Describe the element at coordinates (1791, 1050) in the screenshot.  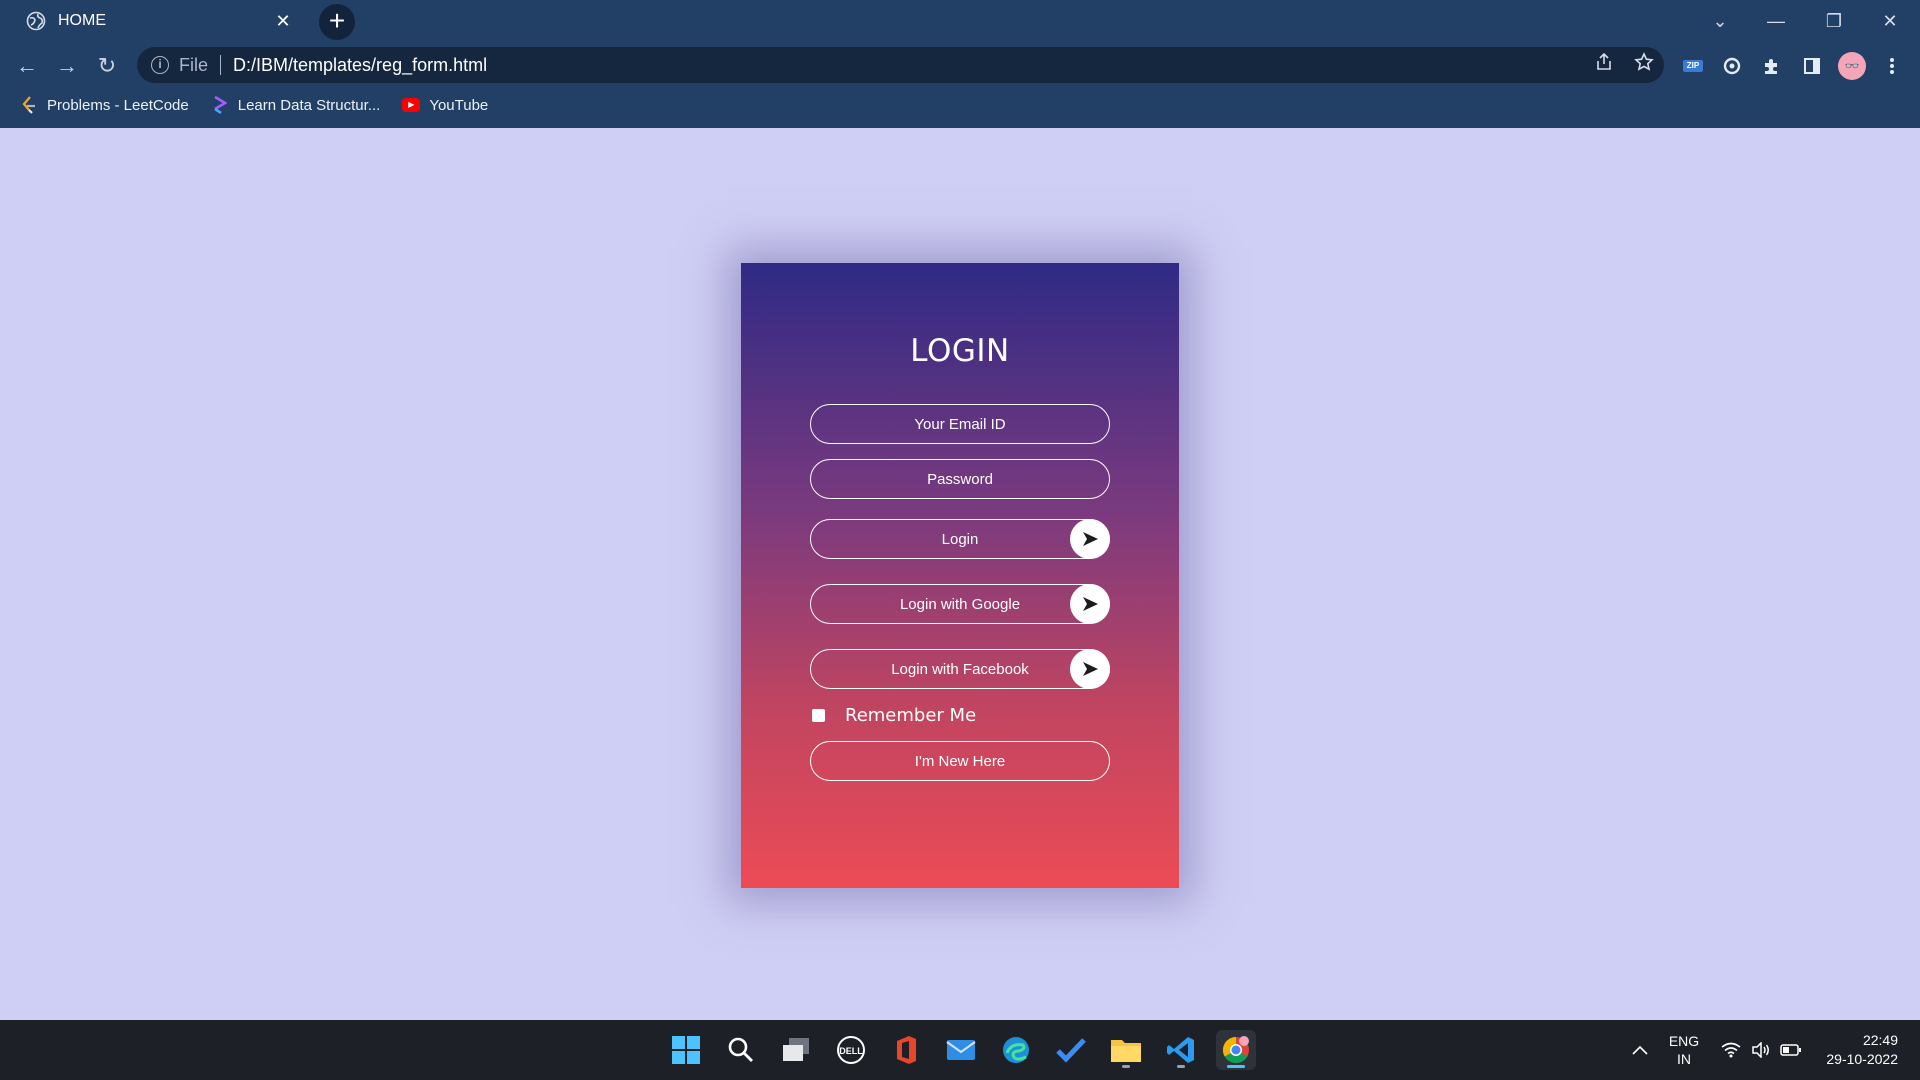
I see `battery-icon` at that location.